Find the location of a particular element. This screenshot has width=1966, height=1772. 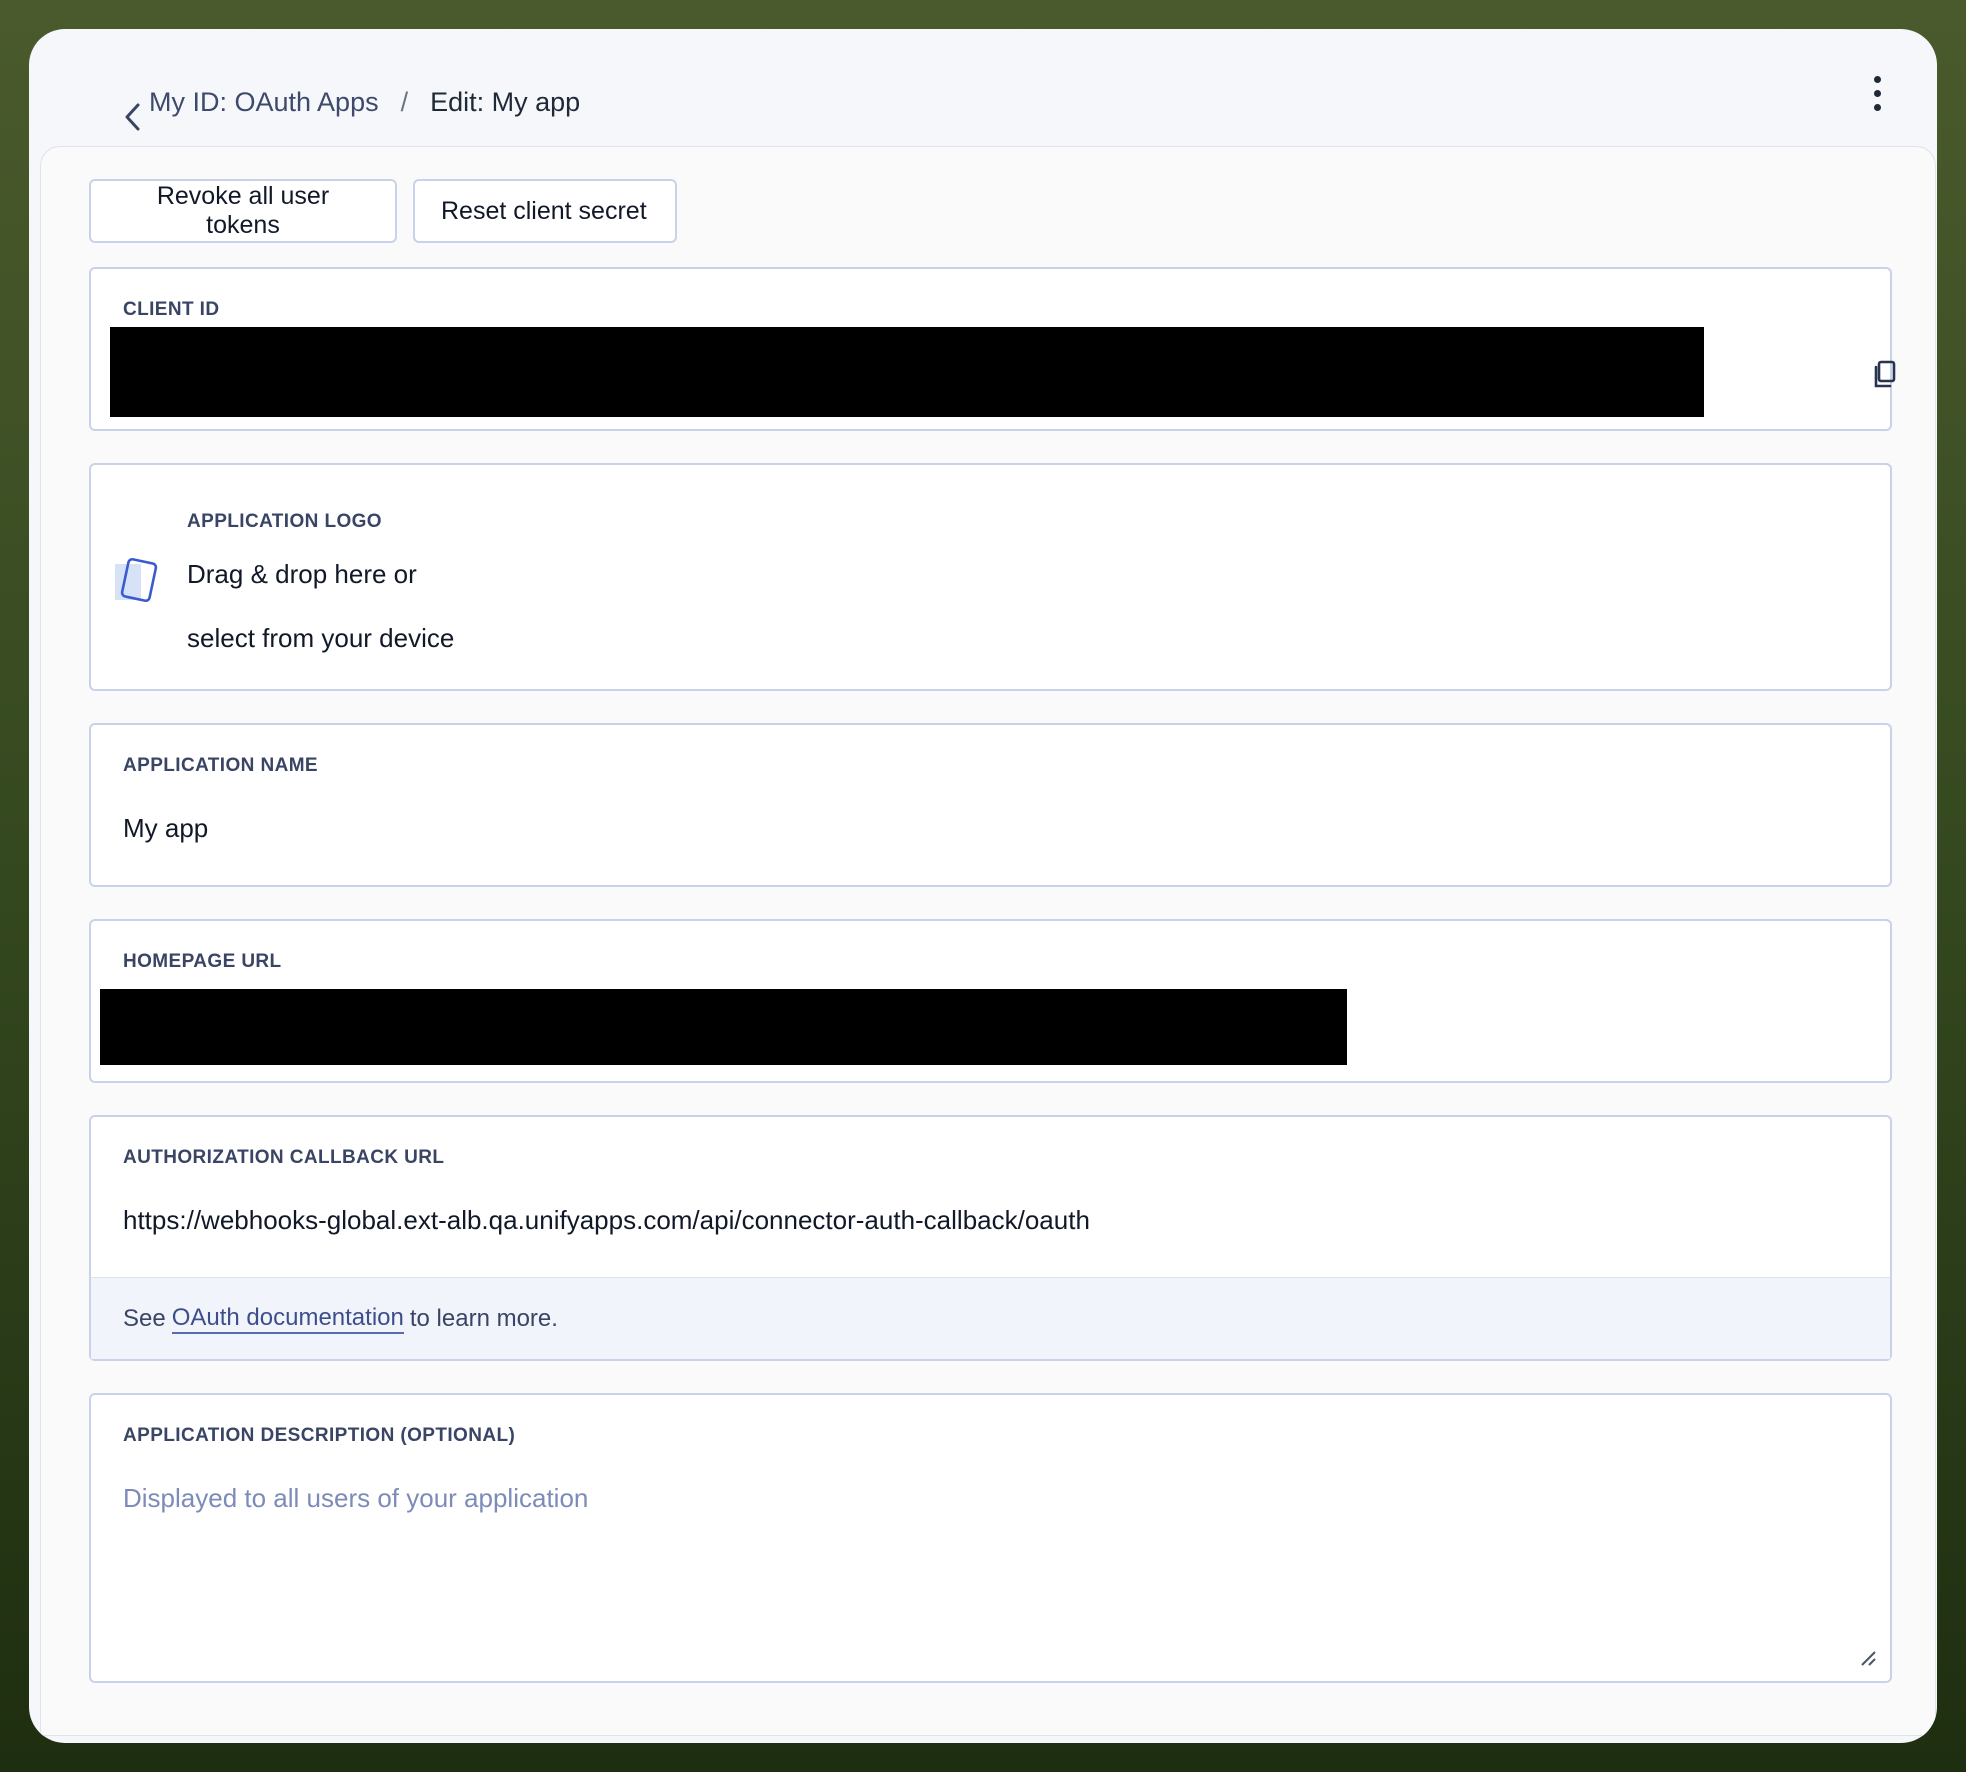

reset-secret-button: Reset client secret is located at coordinates (545, 211).